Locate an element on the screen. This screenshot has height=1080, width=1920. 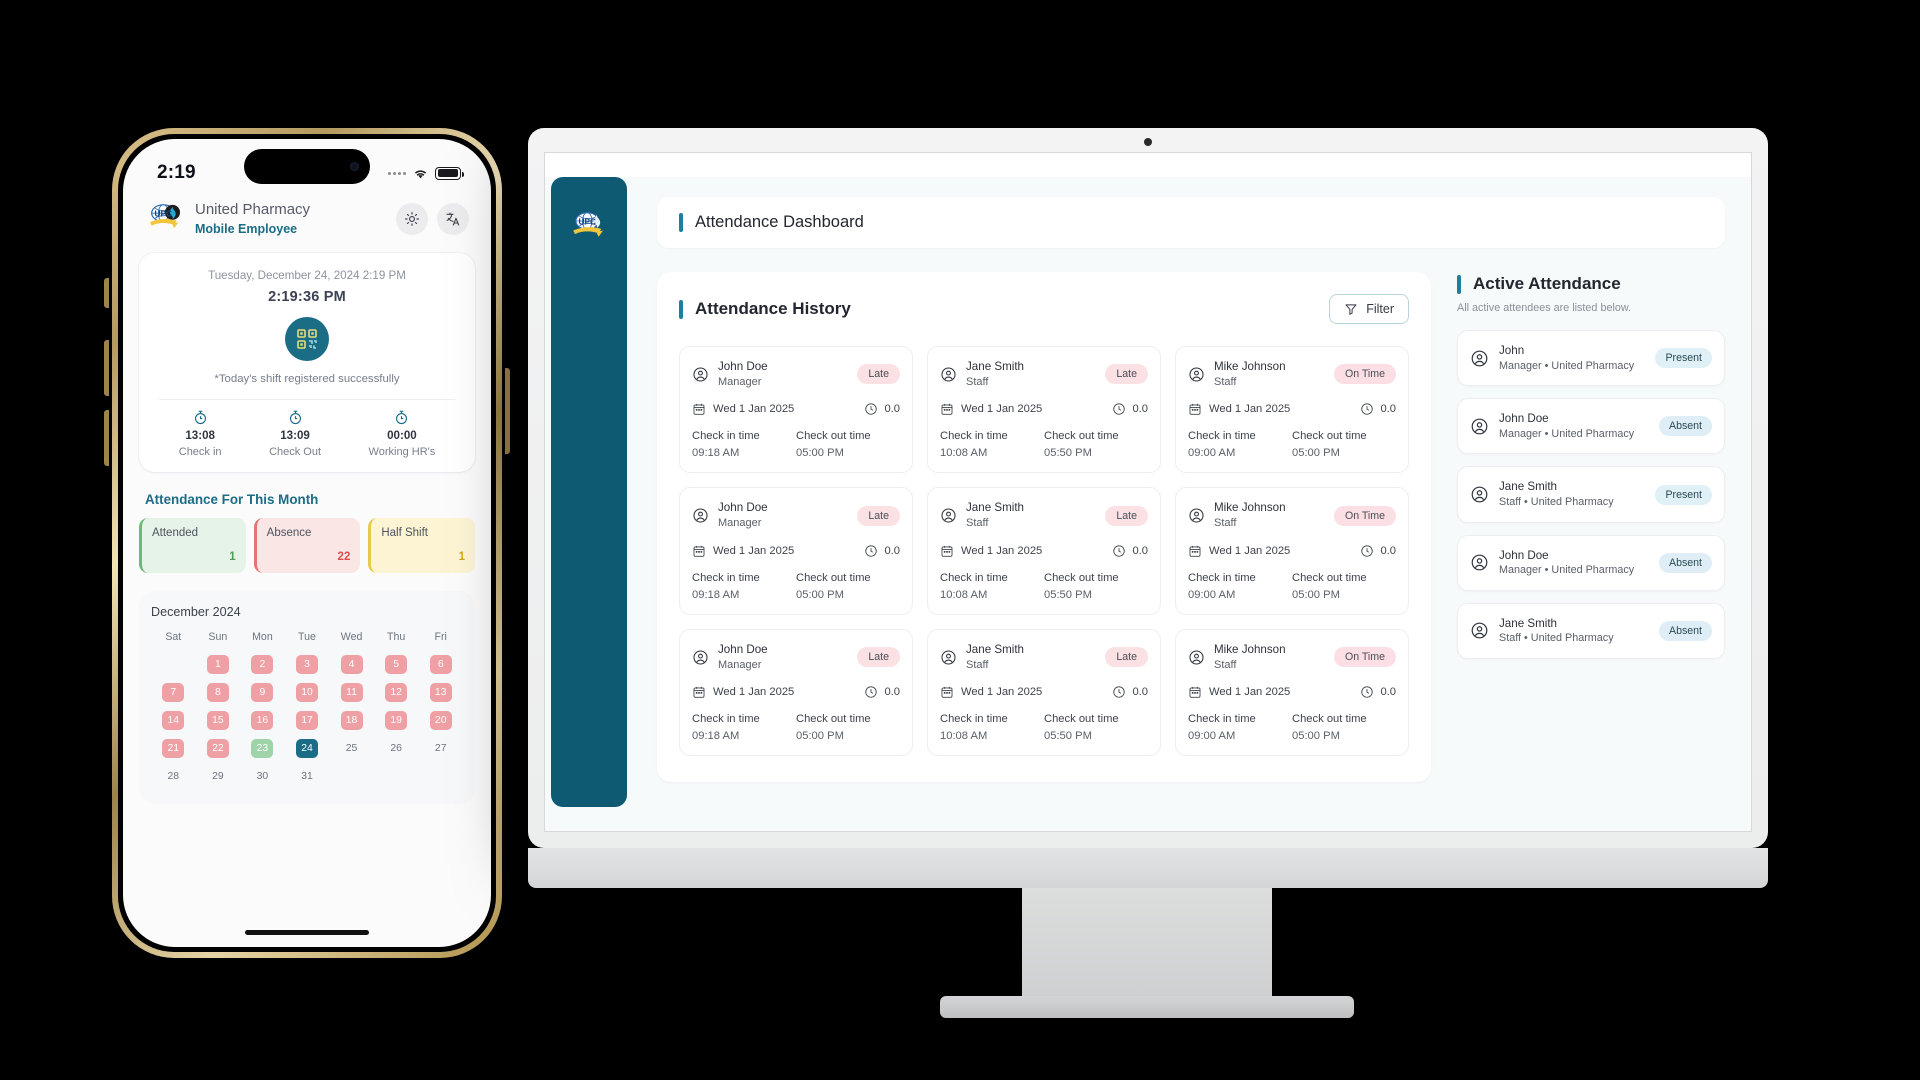
hours-value: 0.0 is located at coordinates (1388, 409).